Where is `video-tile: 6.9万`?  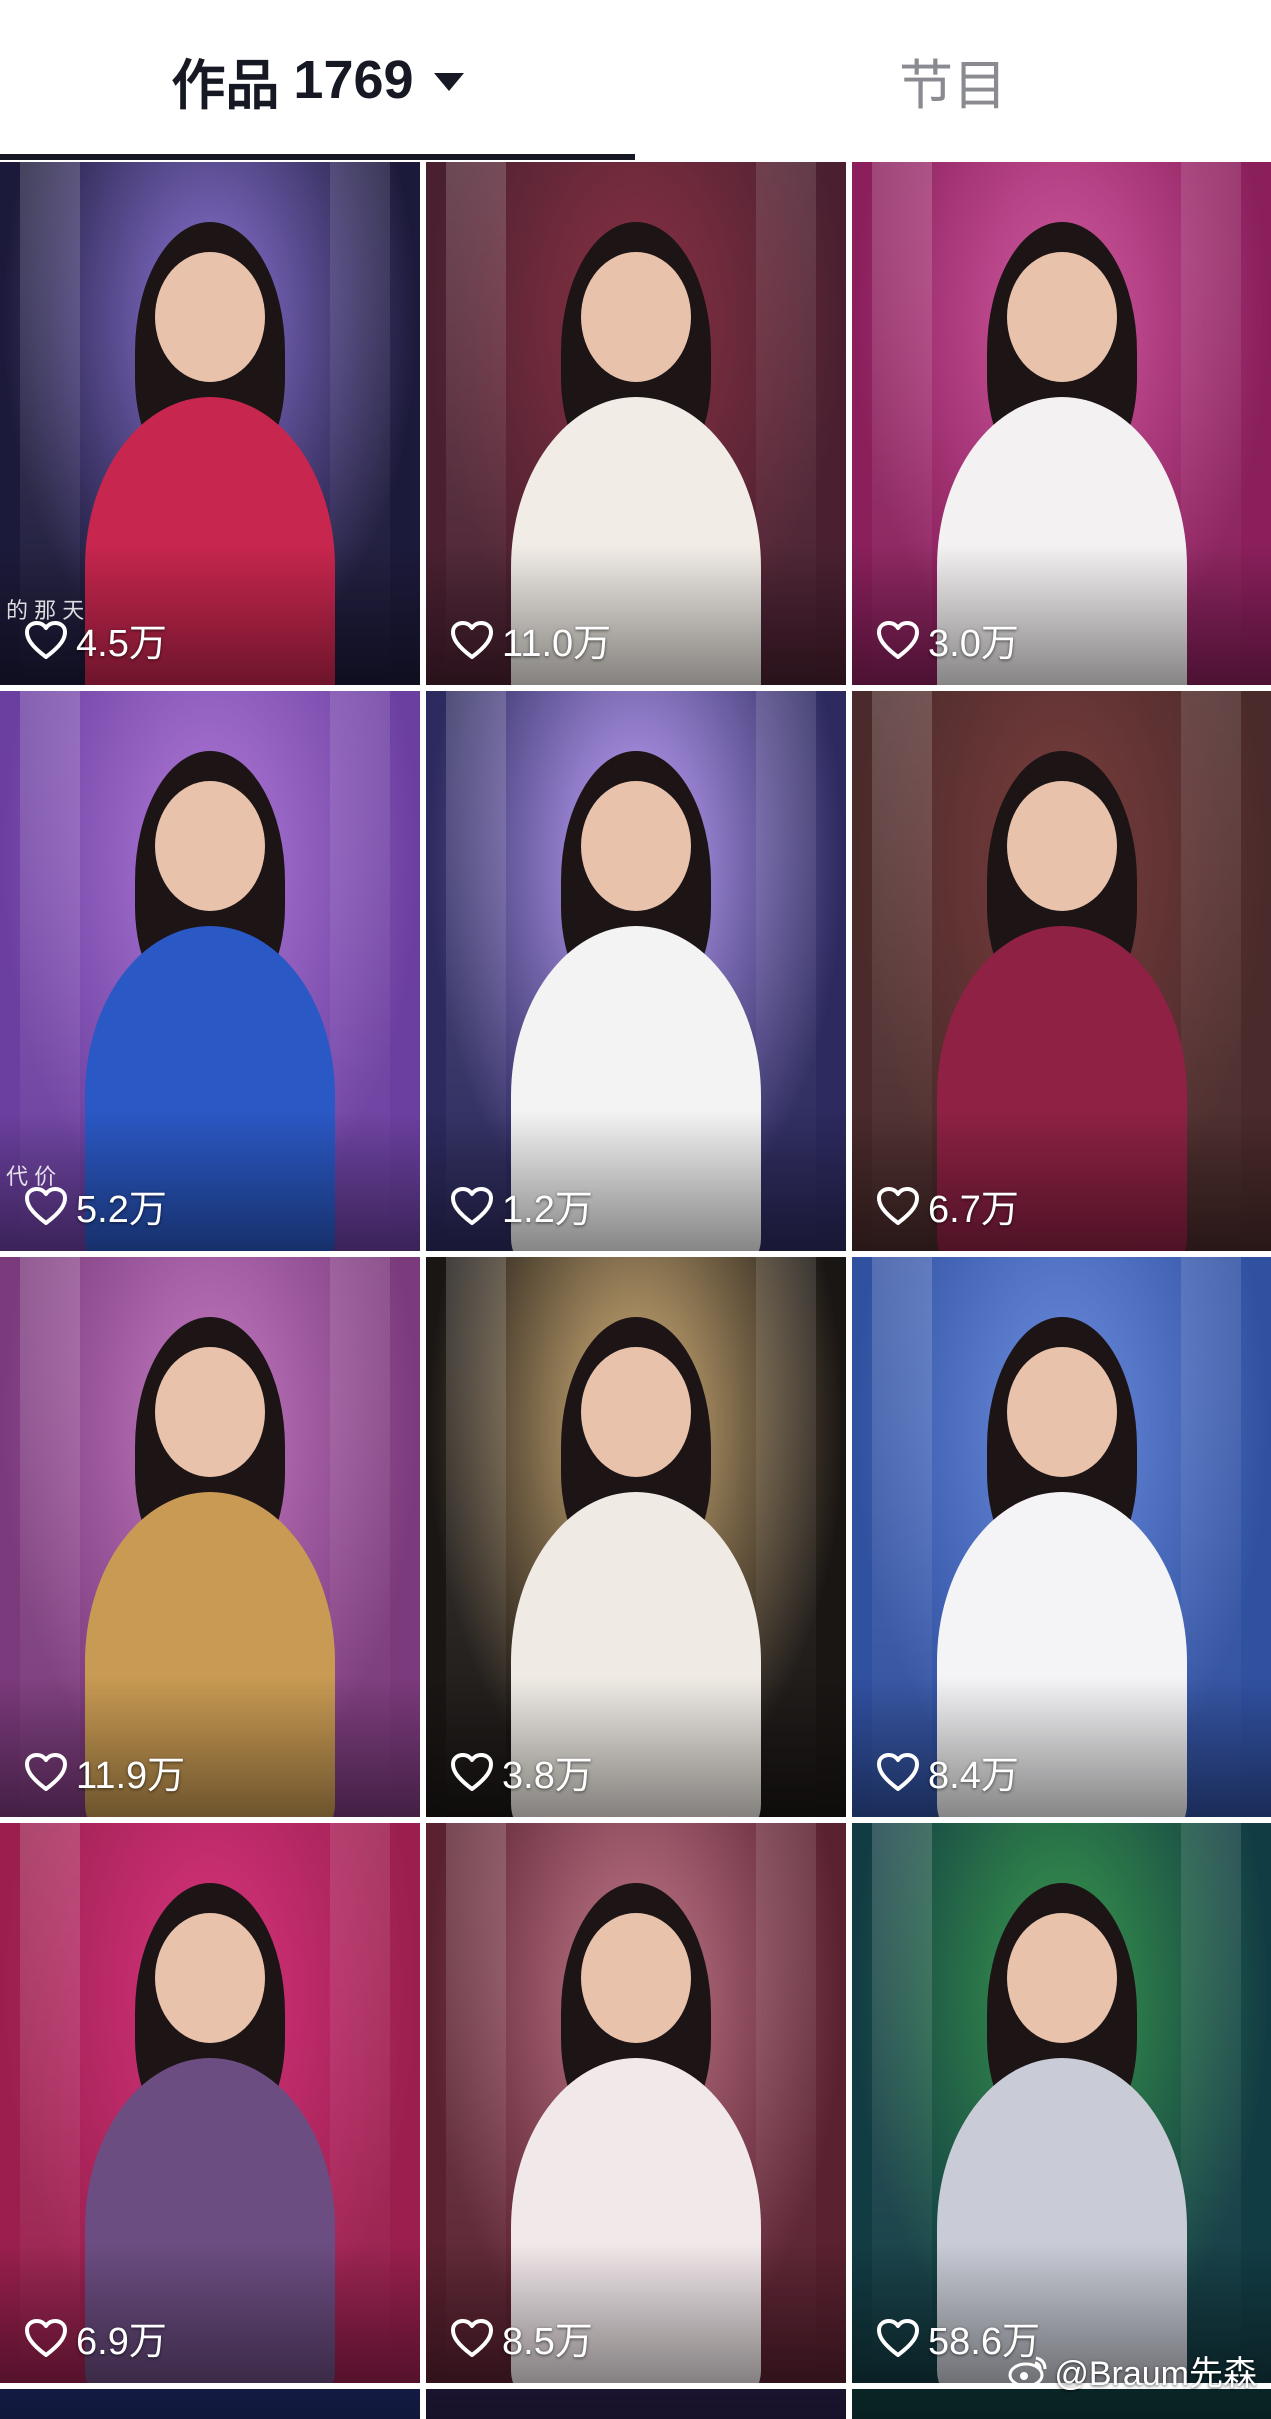 video-tile: 6.9万 is located at coordinates (210, 2103).